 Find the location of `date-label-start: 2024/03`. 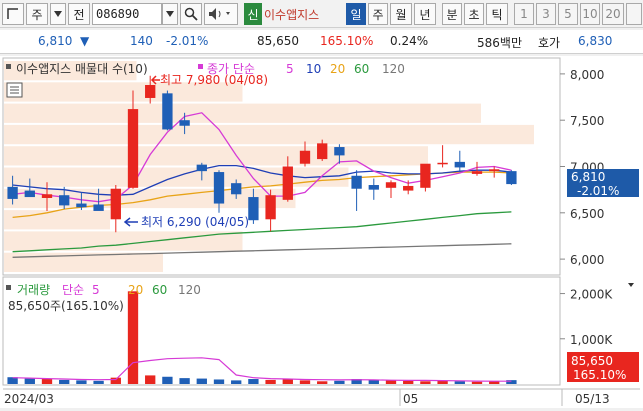

date-label-start: 2024/03 is located at coordinates (29, 399).